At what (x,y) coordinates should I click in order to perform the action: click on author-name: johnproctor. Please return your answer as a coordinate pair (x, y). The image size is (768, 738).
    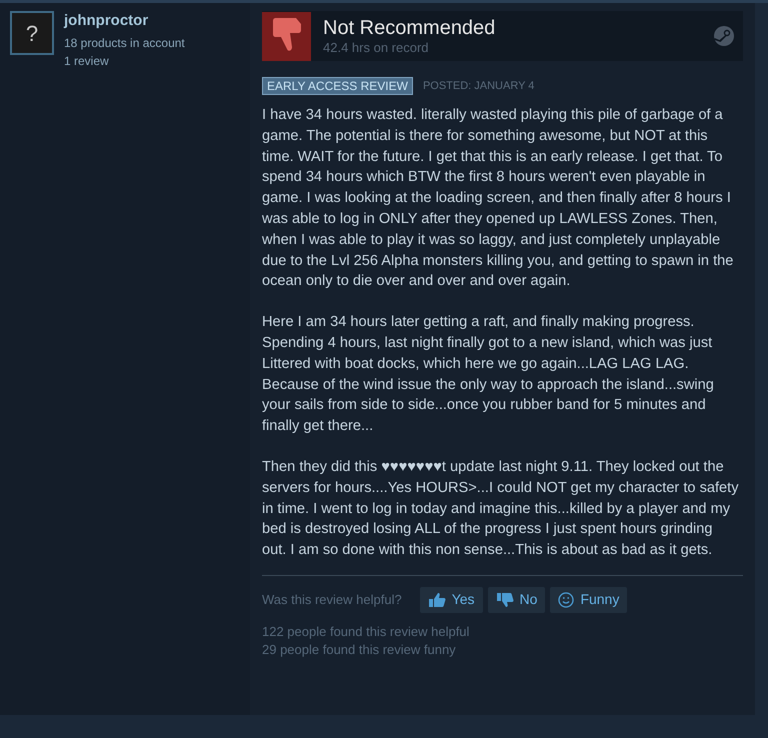
    Looking at the image, I should click on (124, 21).